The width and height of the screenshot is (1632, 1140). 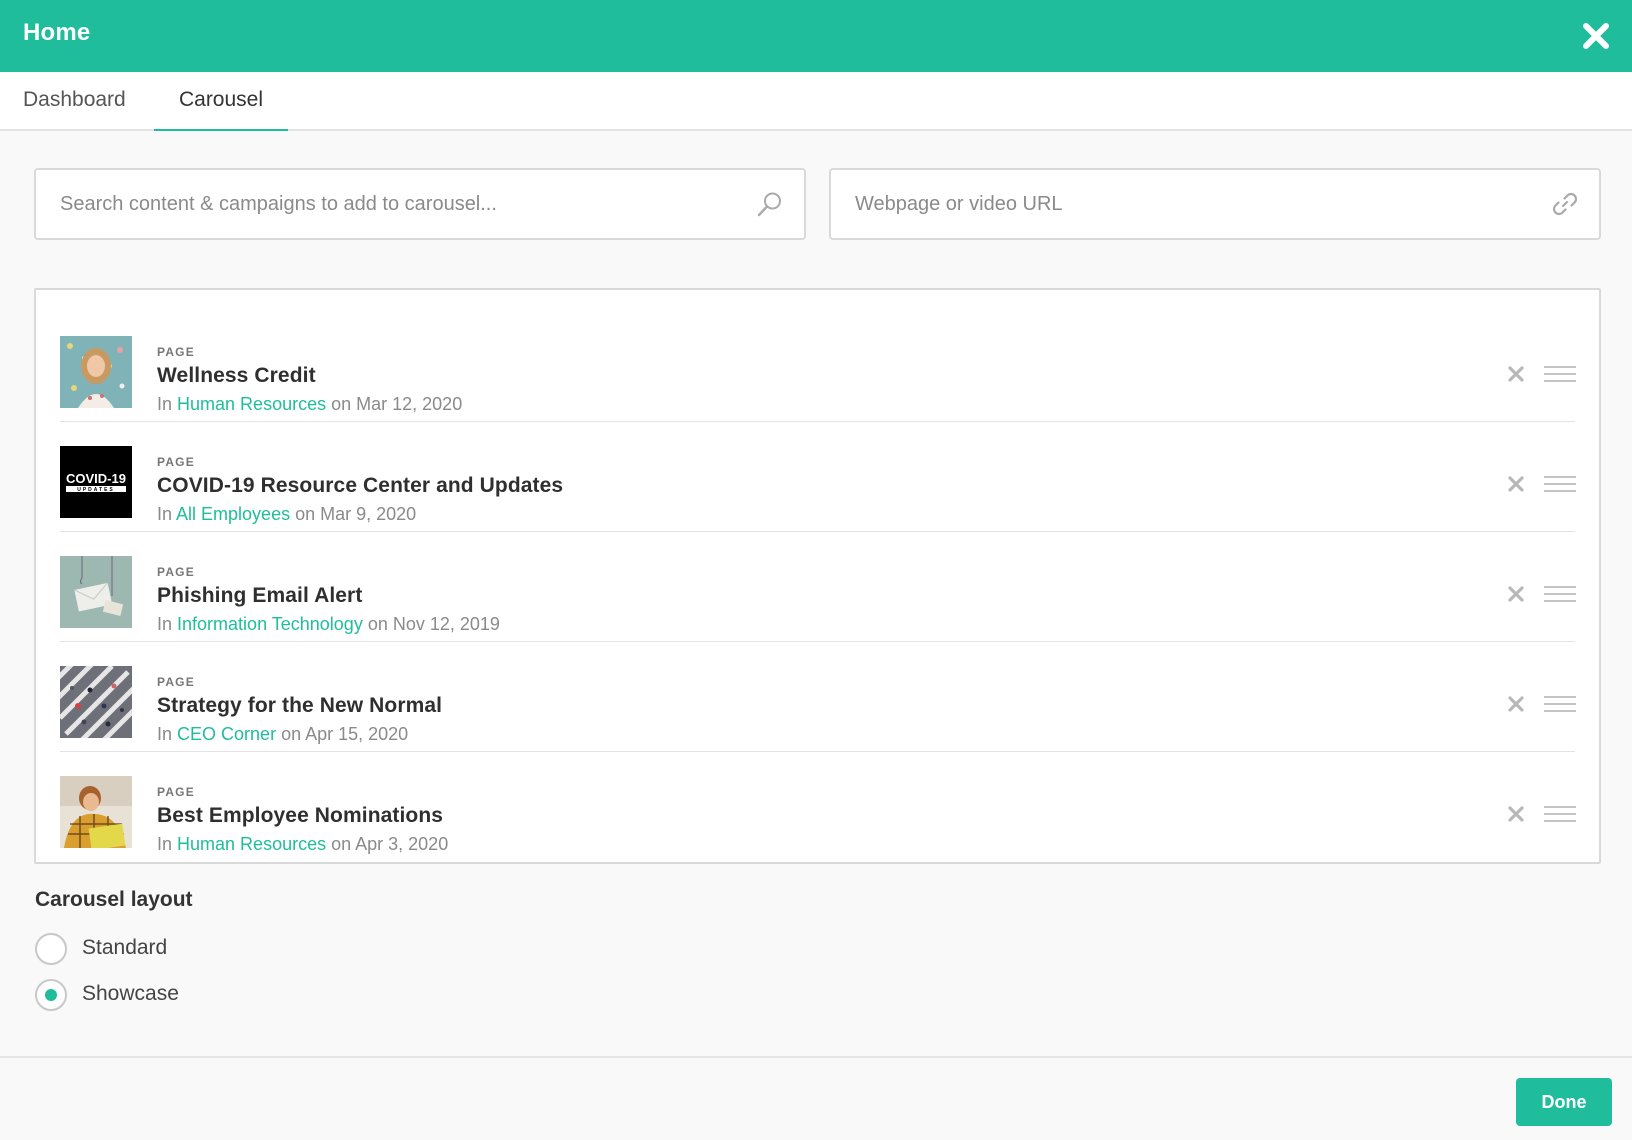 What do you see at coordinates (96, 372) in the screenshot?
I see `thumbnail-wellness` at bounding box center [96, 372].